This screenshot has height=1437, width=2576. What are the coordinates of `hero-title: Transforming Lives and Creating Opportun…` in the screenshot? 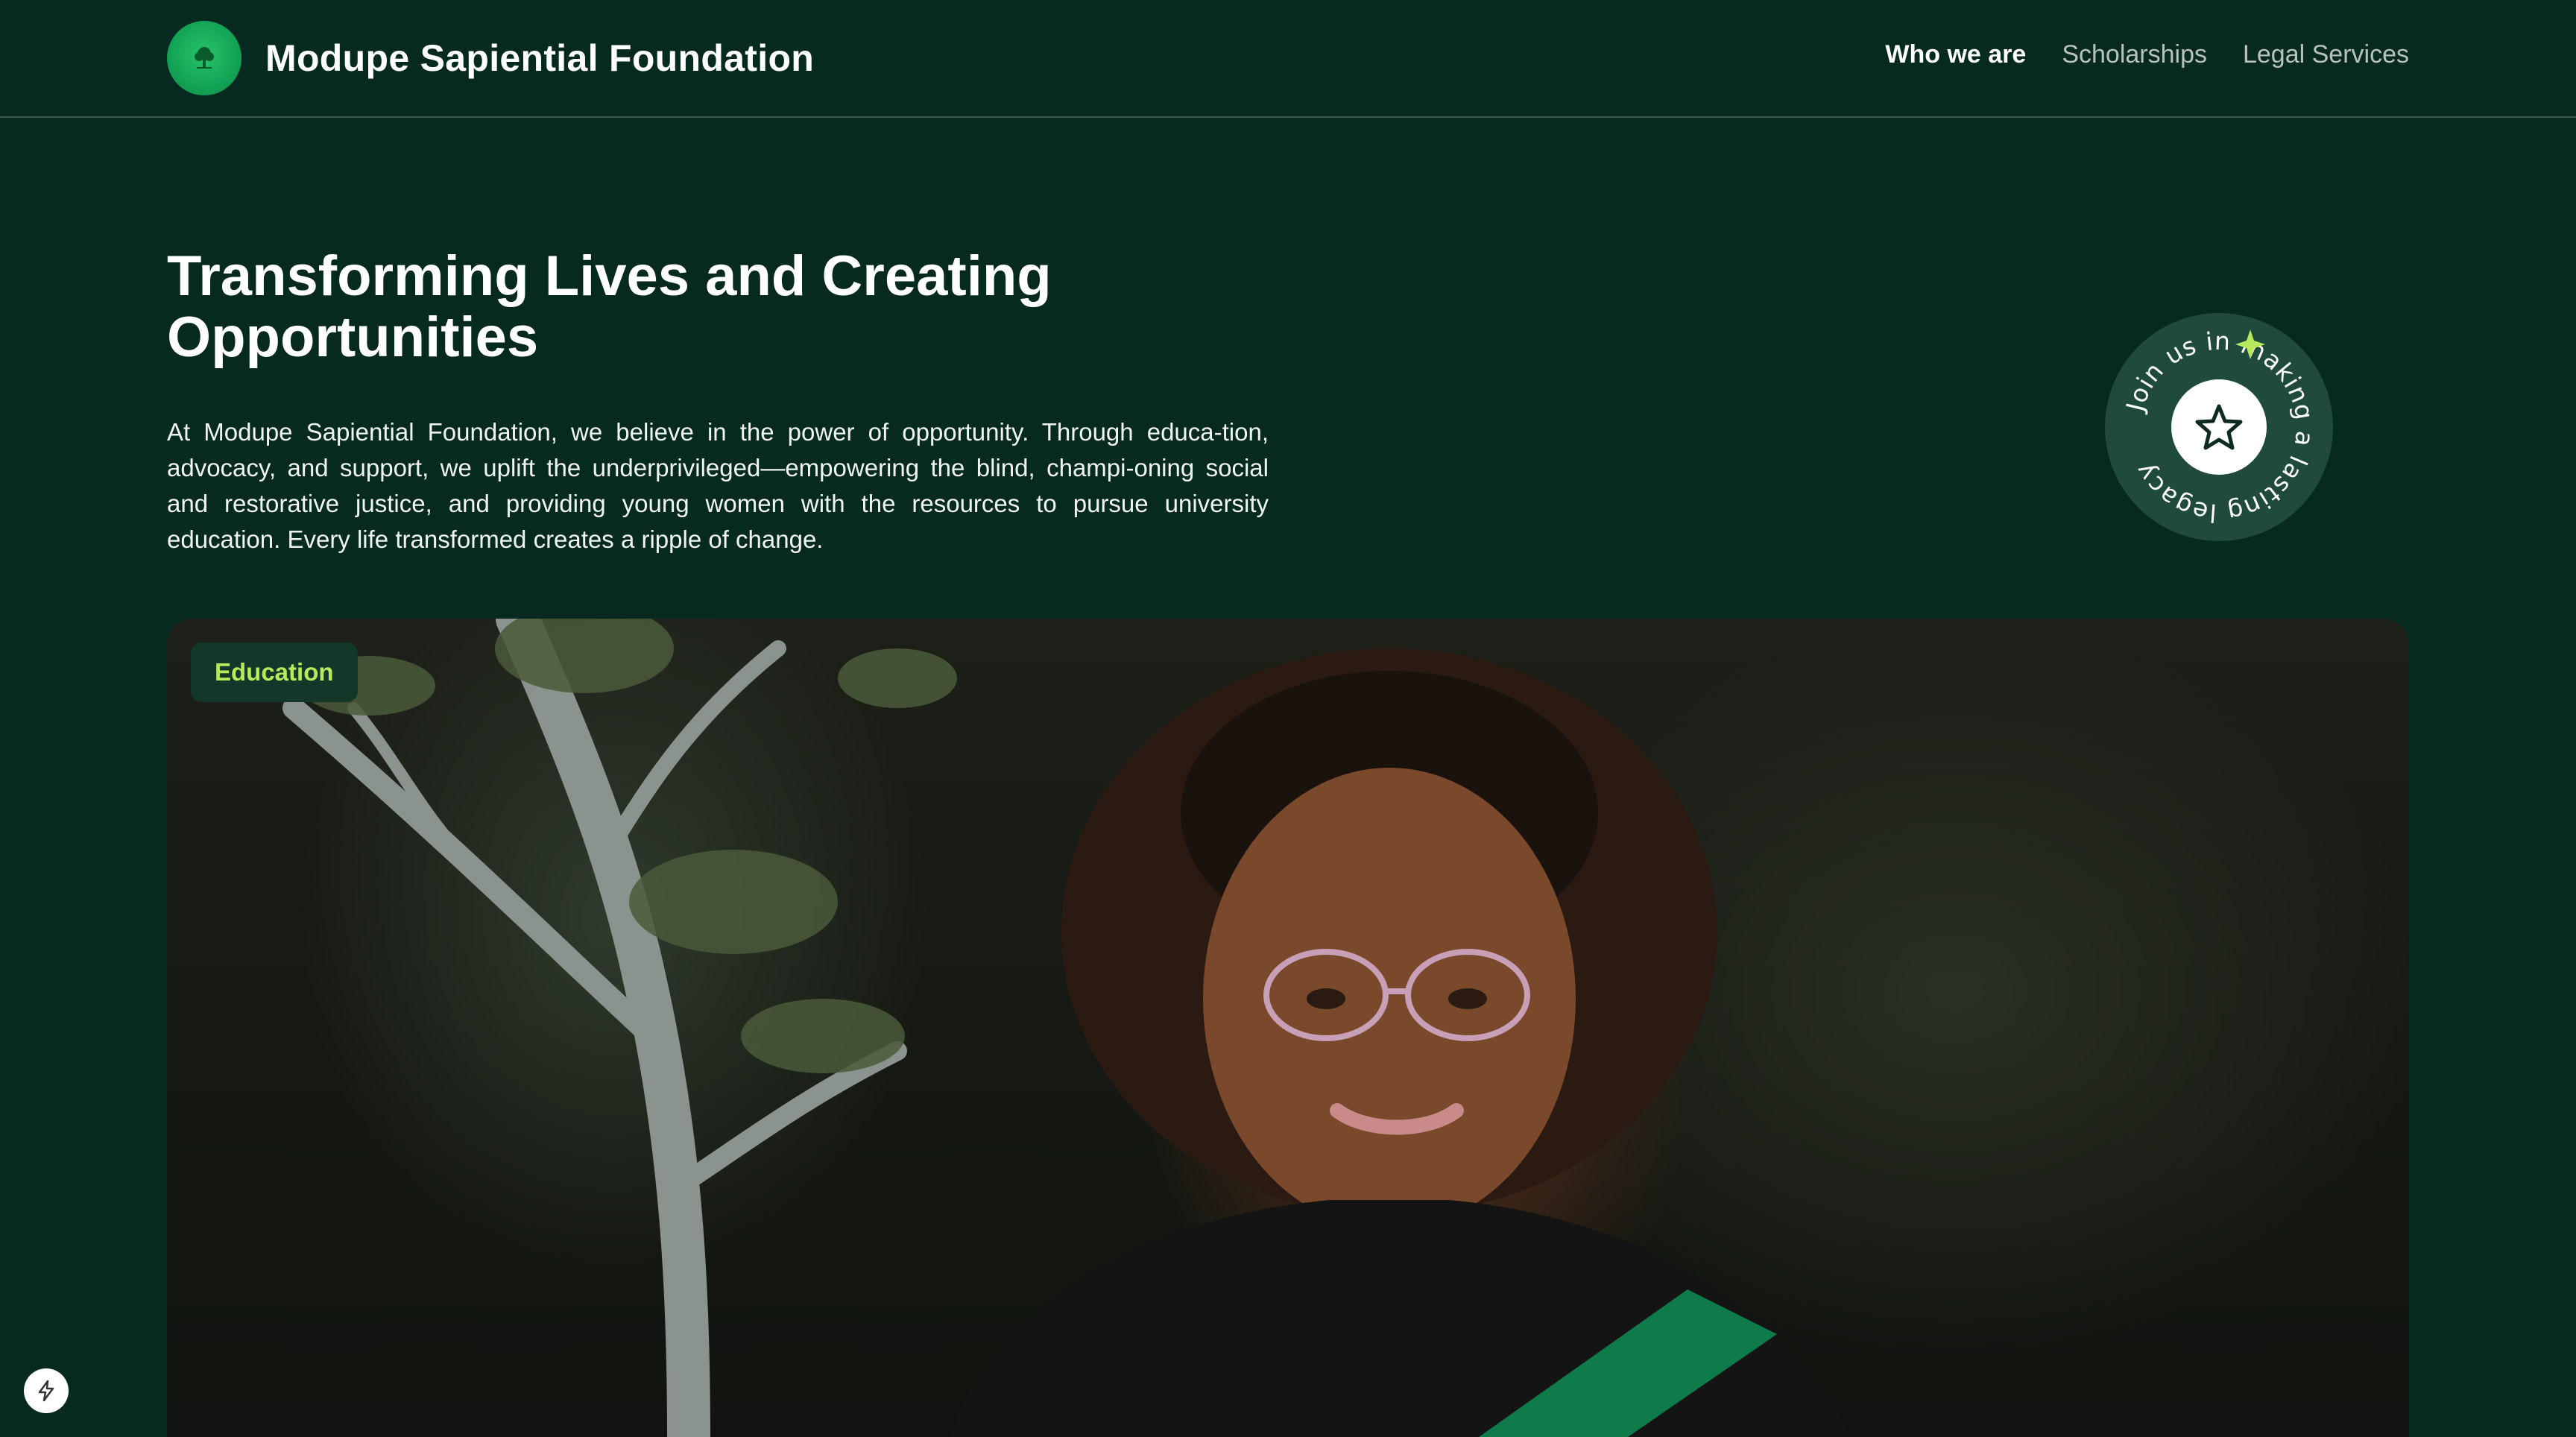 It's located at (609, 307).